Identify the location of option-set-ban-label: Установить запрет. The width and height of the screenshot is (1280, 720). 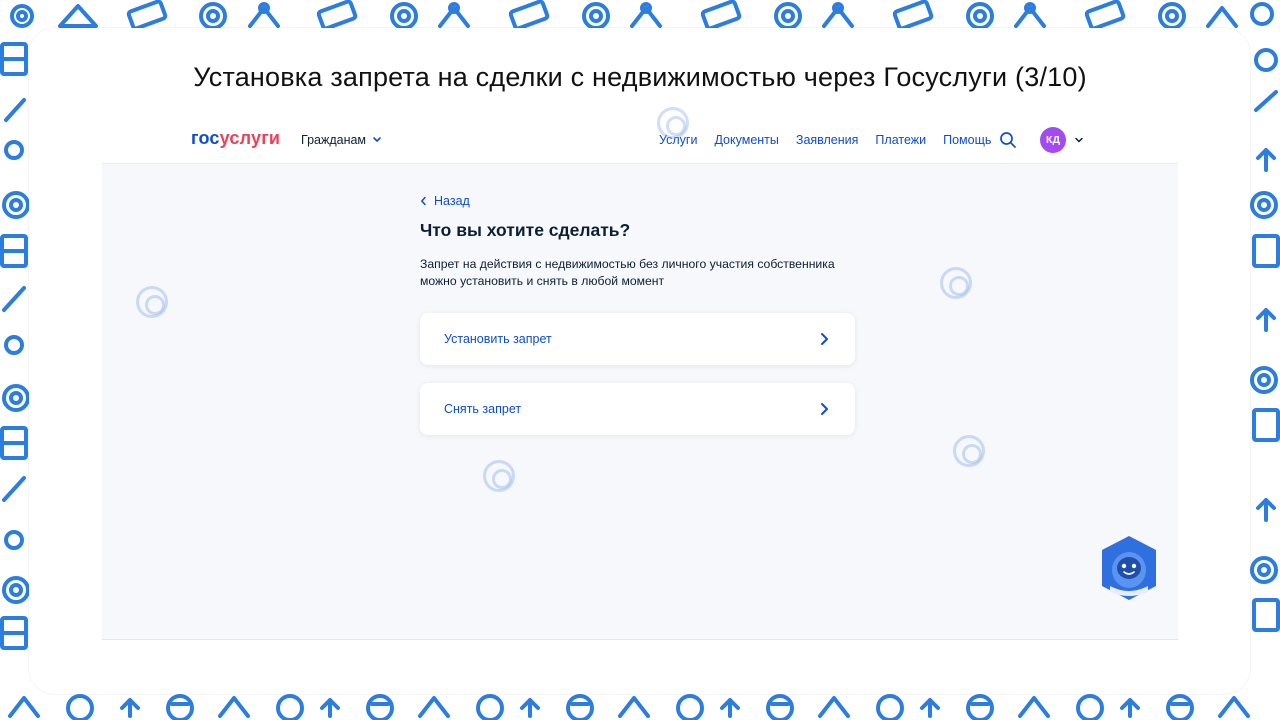
(498, 339).